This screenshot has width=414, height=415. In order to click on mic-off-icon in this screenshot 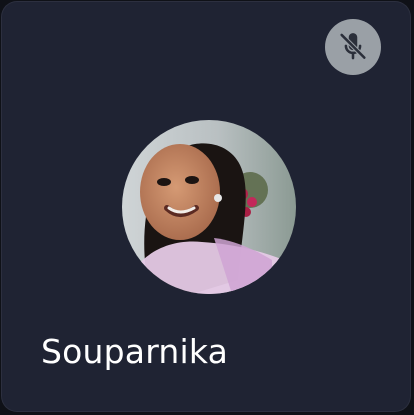, I will do `click(353, 47)`.